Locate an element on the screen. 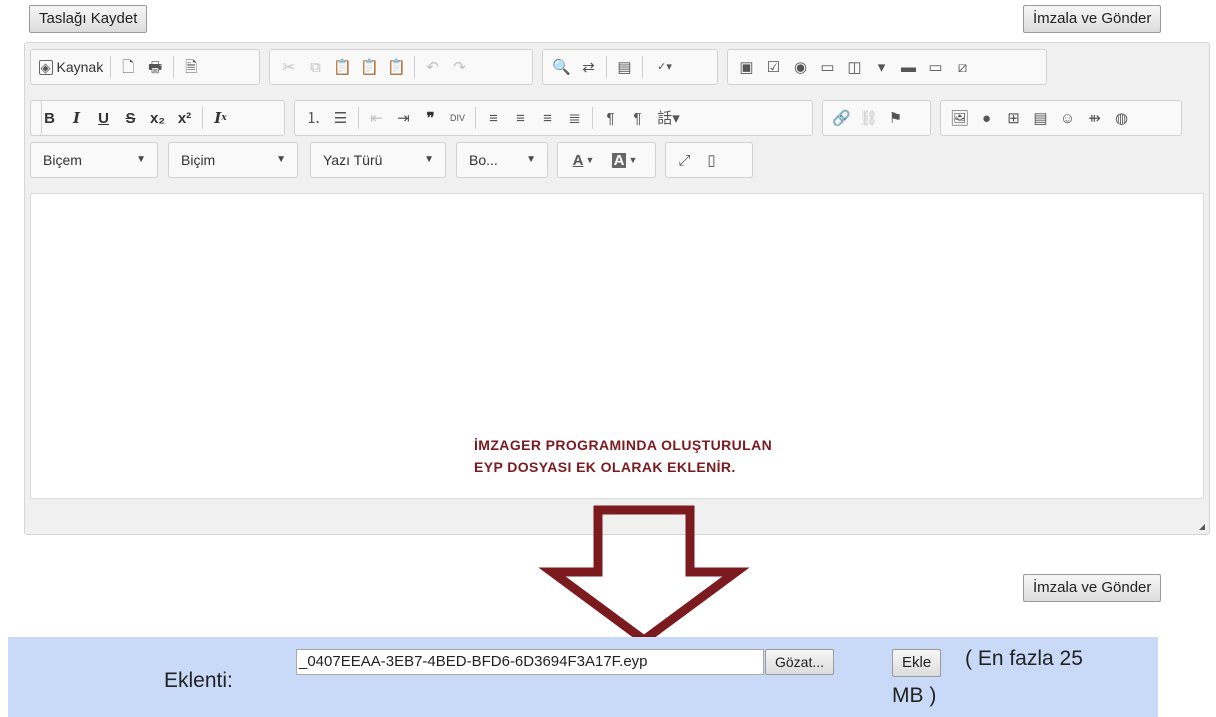 This screenshot has height=717, width=1216. source-icon: ◈ Kaynak is located at coordinates (71, 67).